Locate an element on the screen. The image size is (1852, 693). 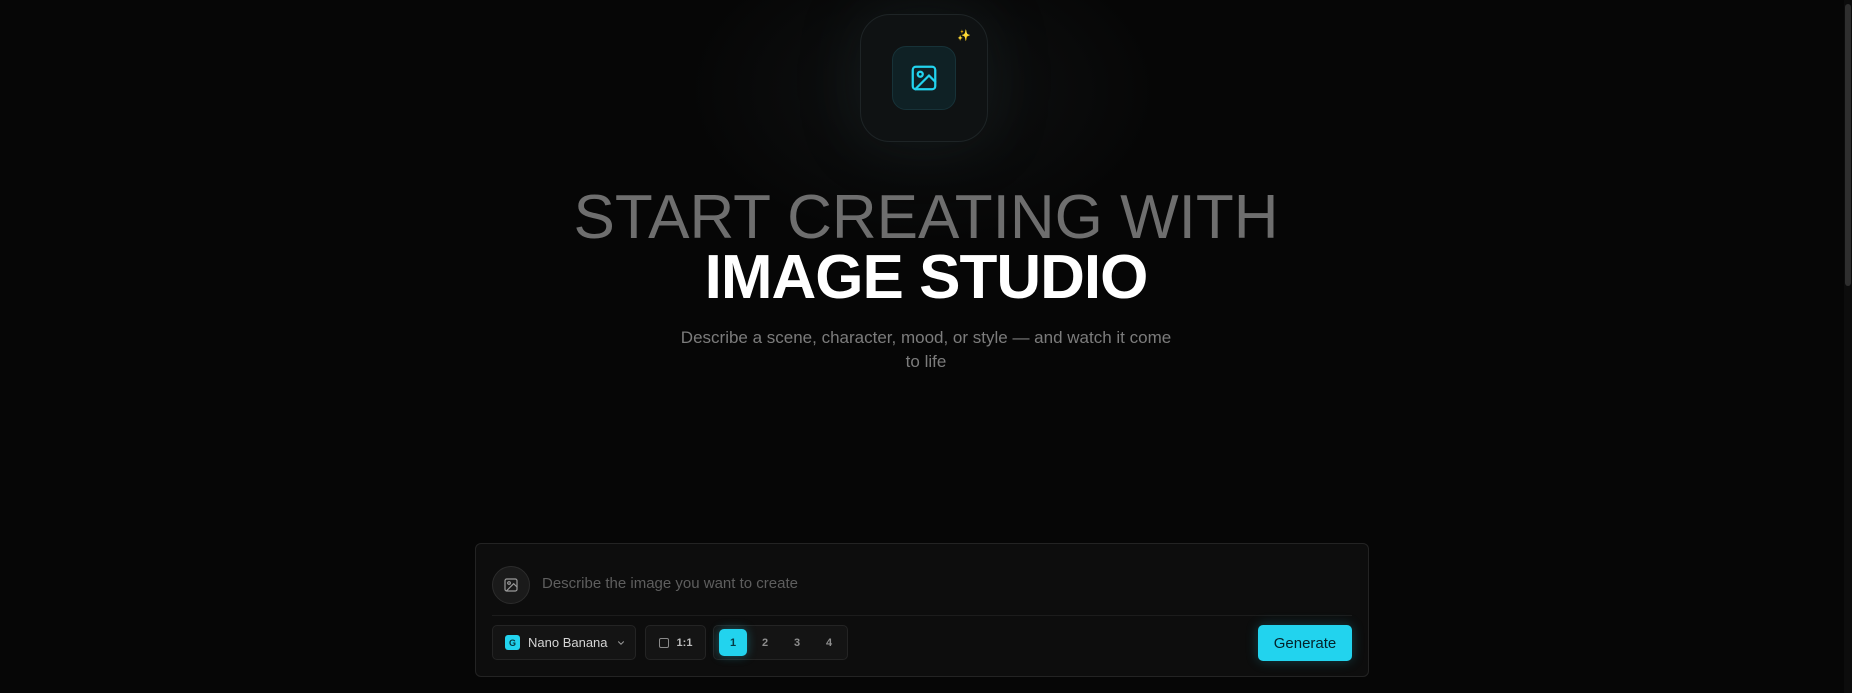
count-option-4: 4 is located at coordinates (829, 642).